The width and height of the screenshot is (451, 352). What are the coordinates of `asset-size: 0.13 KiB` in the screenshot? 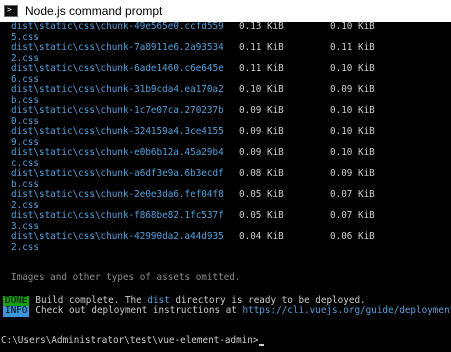 It's located at (261, 27).